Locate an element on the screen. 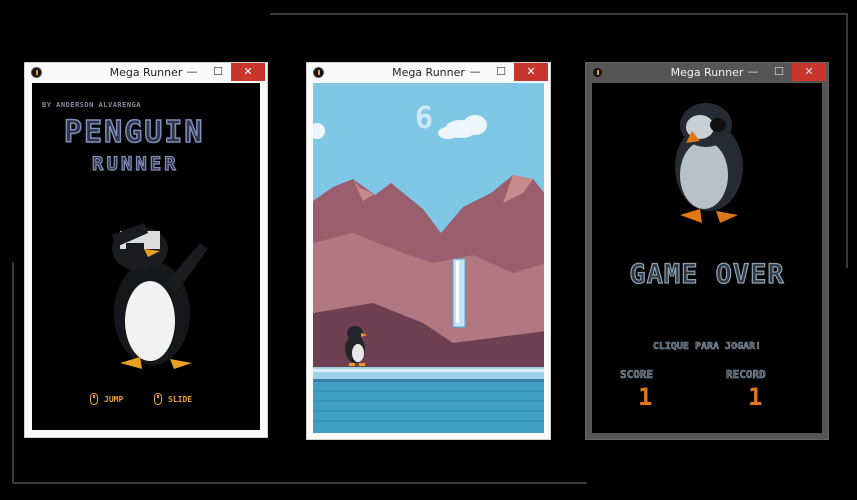  control-slide: SLIDE is located at coordinates (173, 399).